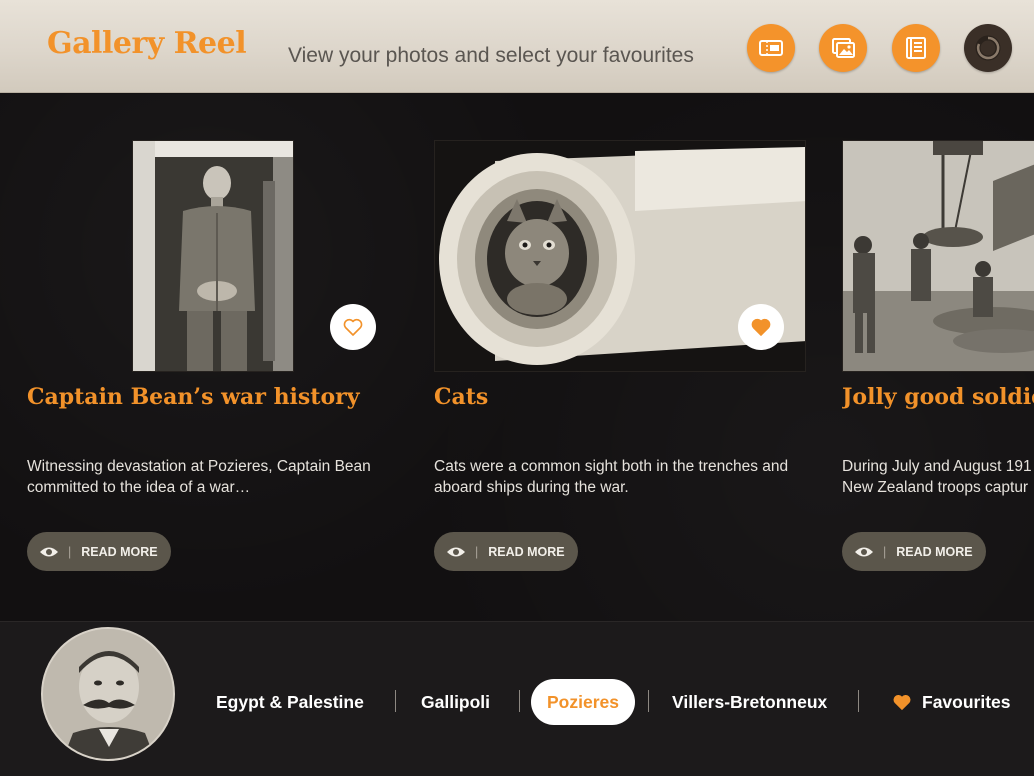 The width and height of the screenshot is (1034, 776). Describe the element at coordinates (455, 702) in the screenshot. I see `nav-gallipoli: Gallipoli` at that location.